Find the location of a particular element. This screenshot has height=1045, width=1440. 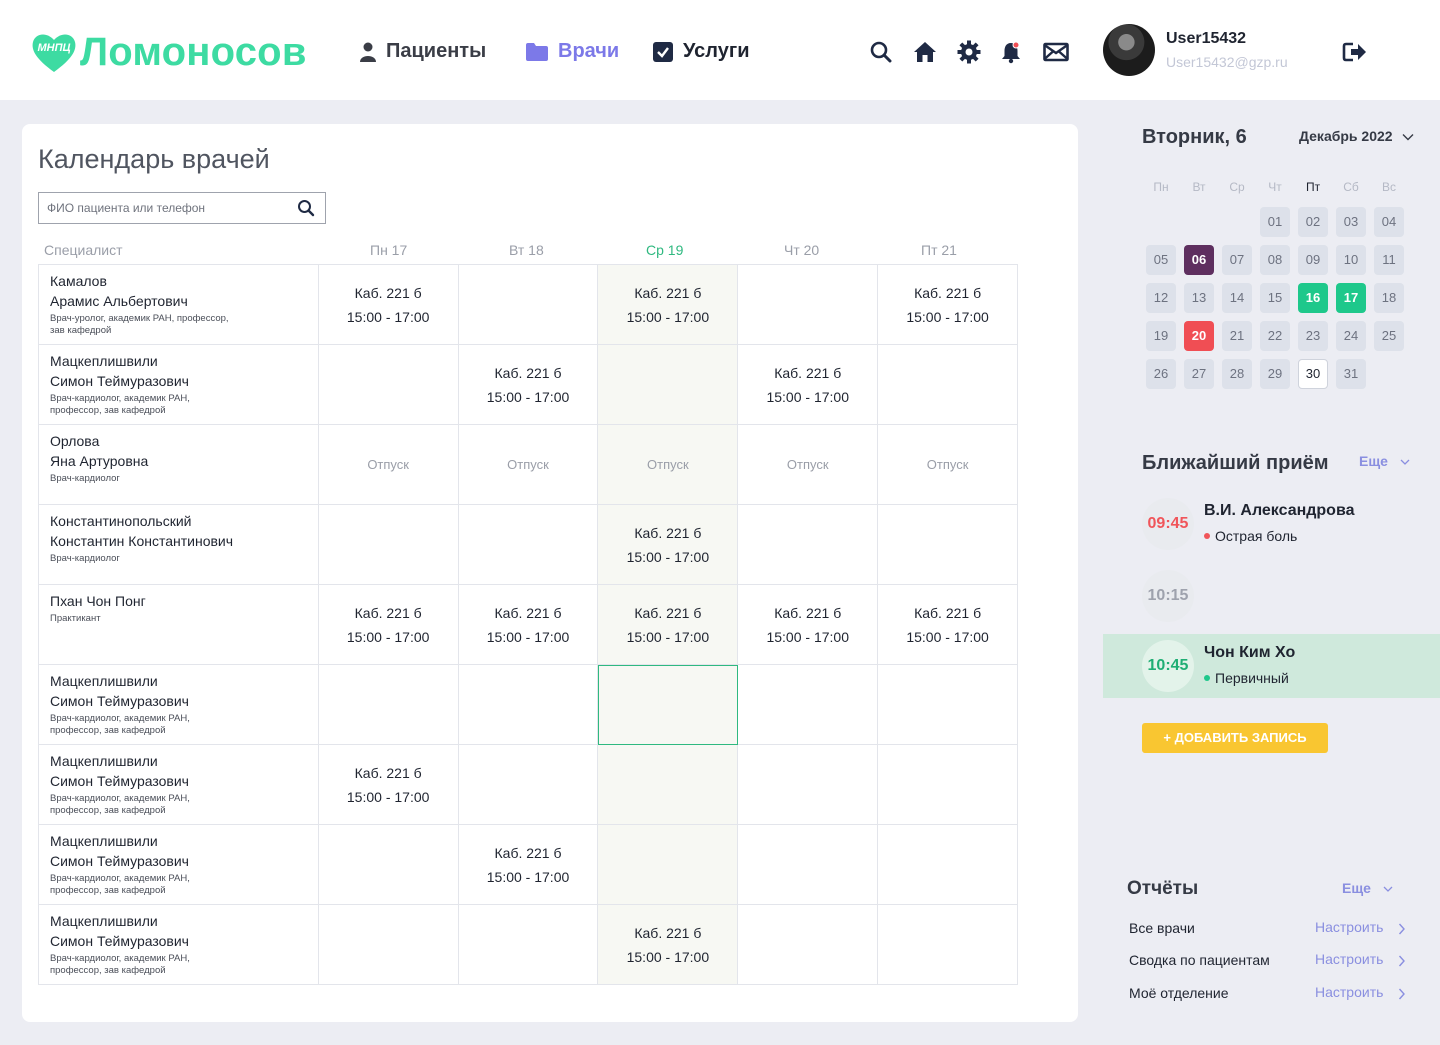

calendar-day: 17 is located at coordinates (1351, 298).